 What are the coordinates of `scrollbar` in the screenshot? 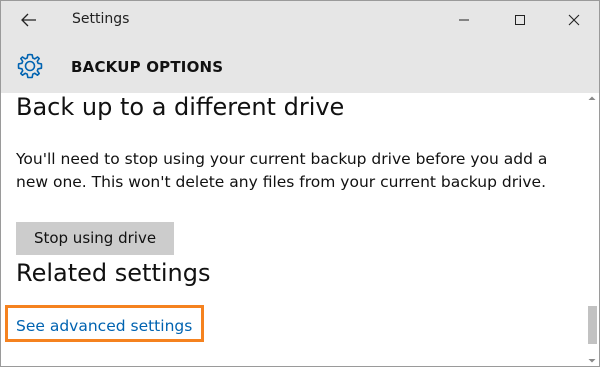 It's located at (592, 229).